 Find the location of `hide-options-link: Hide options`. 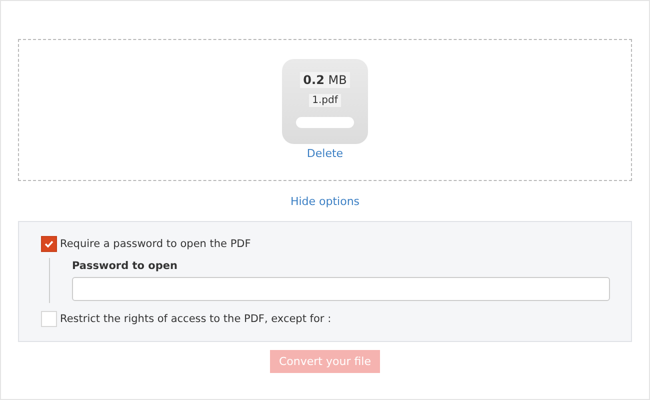

hide-options-link: Hide options is located at coordinates (325, 201).